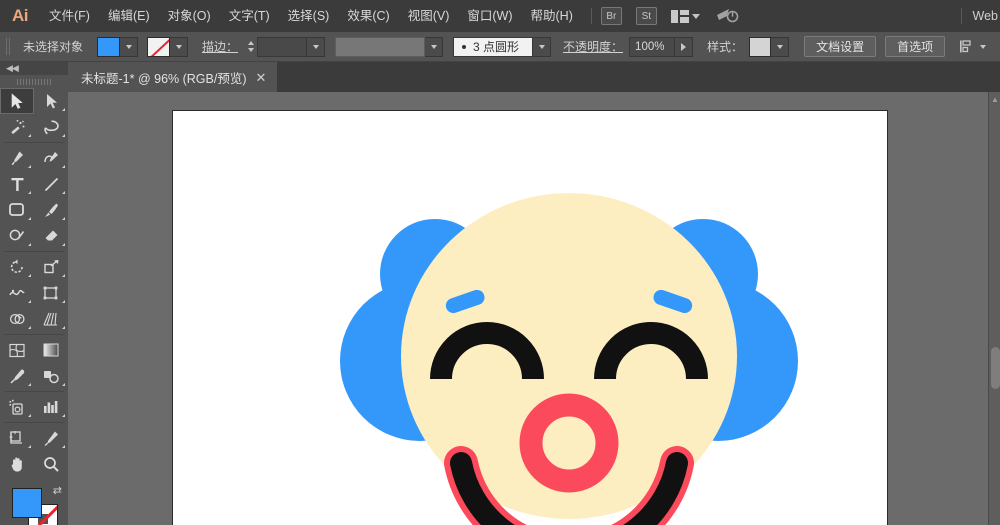 The width and height of the screenshot is (1000, 525). Describe the element at coordinates (249, 16) in the screenshot. I see `menu-type: 文字(T)` at that location.